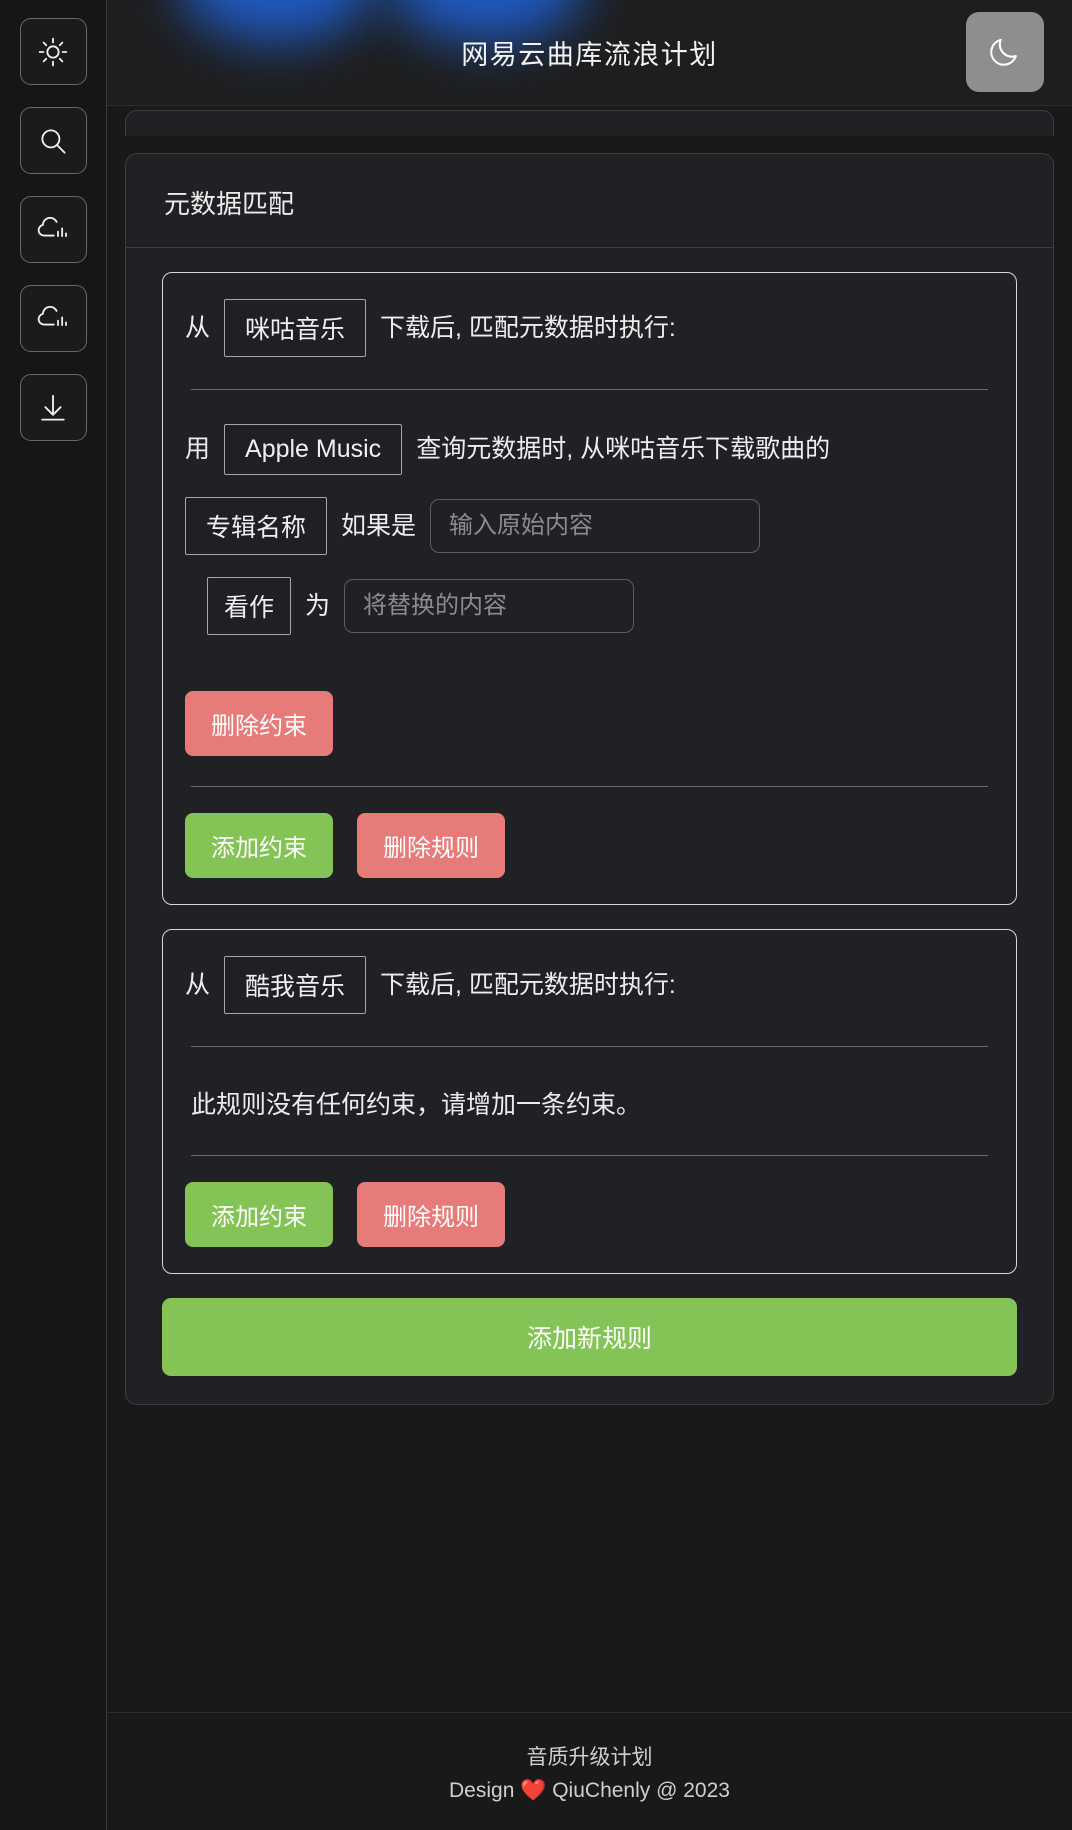 The height and width of the screenshot is (1830, 1072). I want to click on constraint-seg1-label: 用, so click(198, 449).